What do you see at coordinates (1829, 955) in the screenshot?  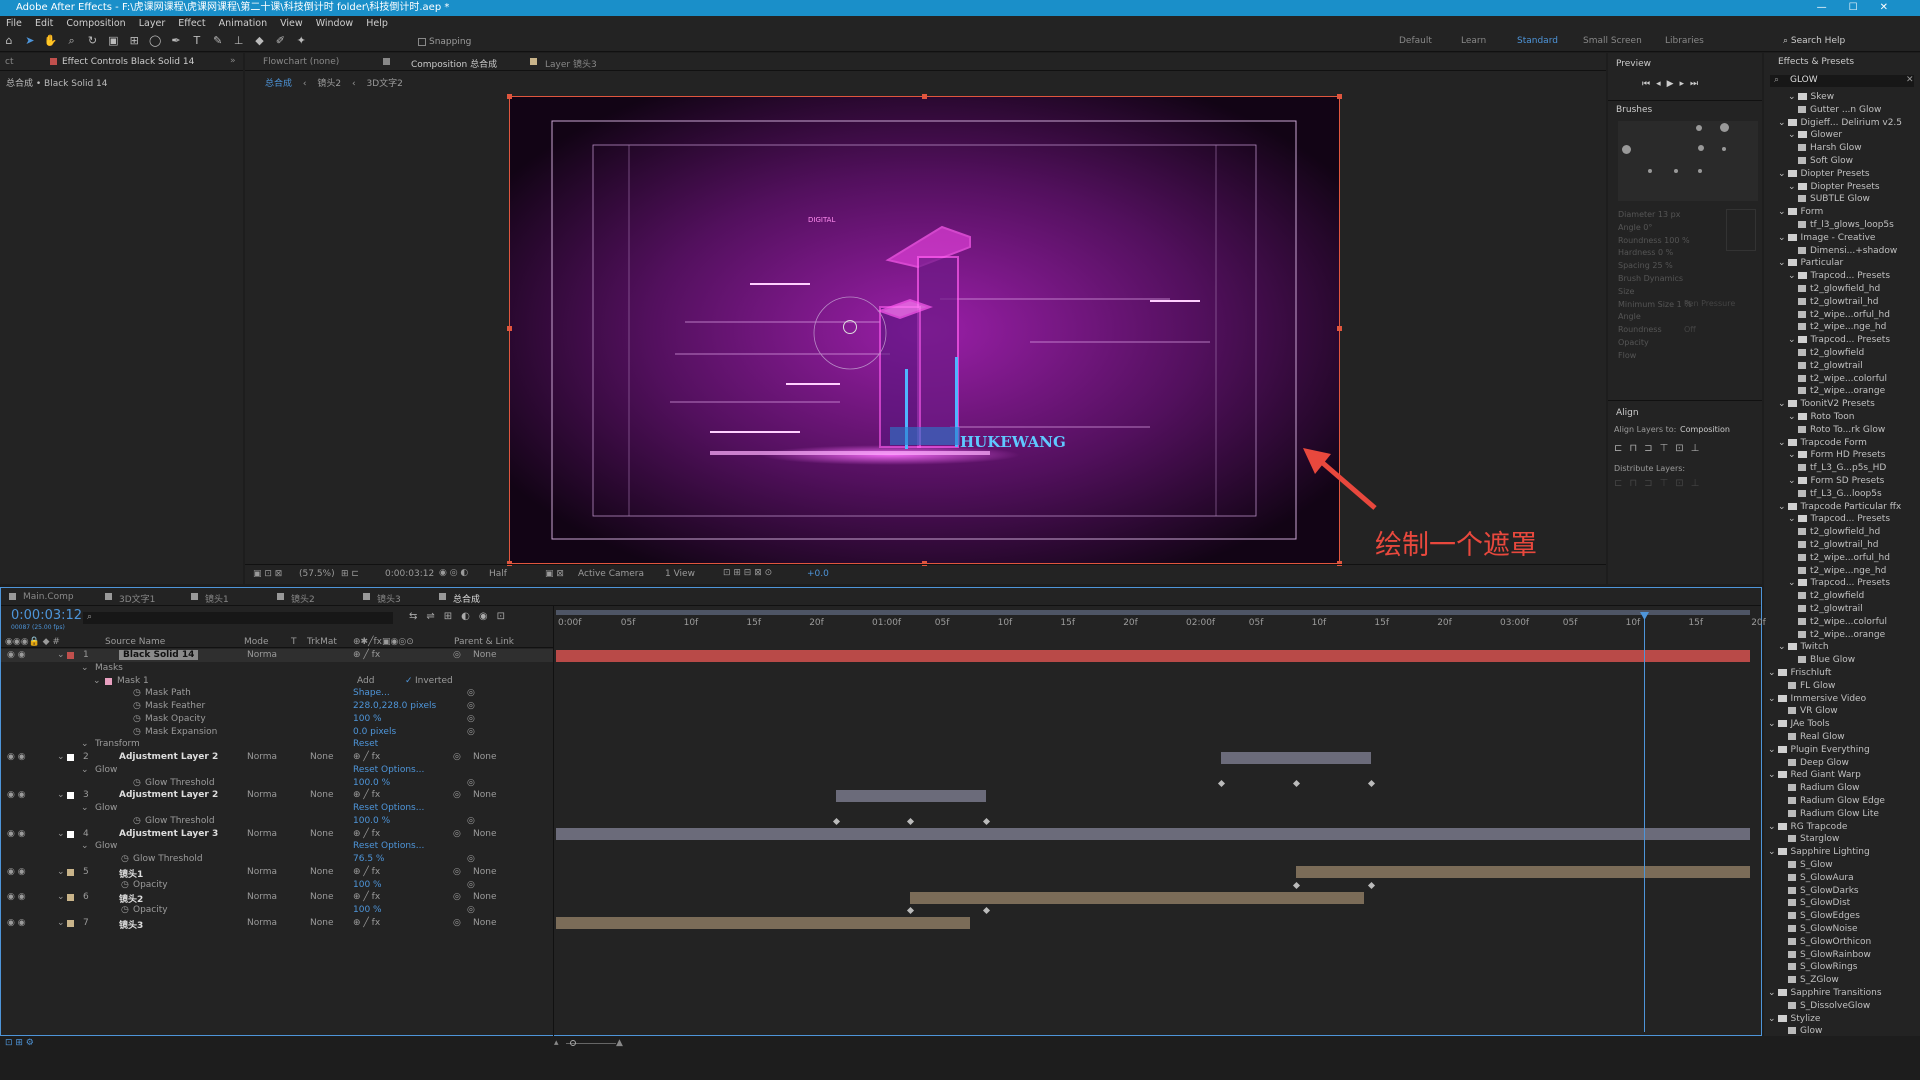 I see `effect-preset-item: S_GlowRainbow` at bounding box center [1829, 955].